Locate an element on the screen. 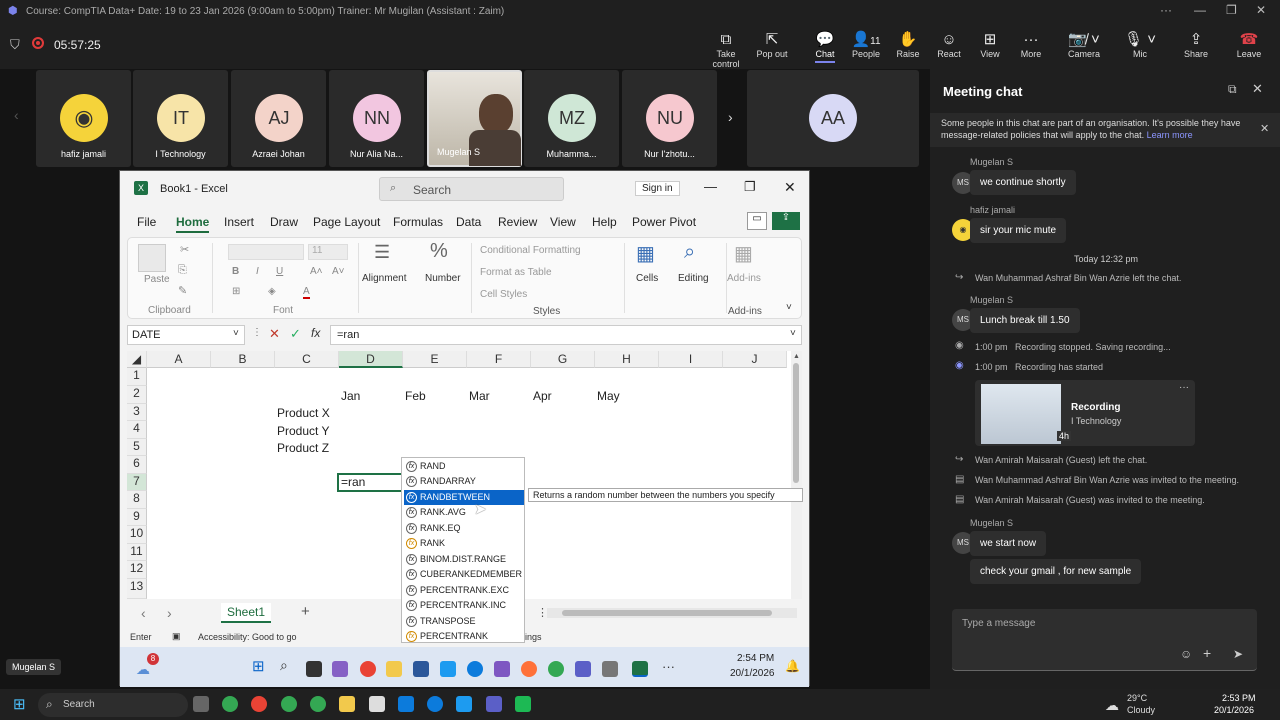 The width and height of the screenshot is (1280, 720). participant-tile: AA is located at coordinates (833, 118).